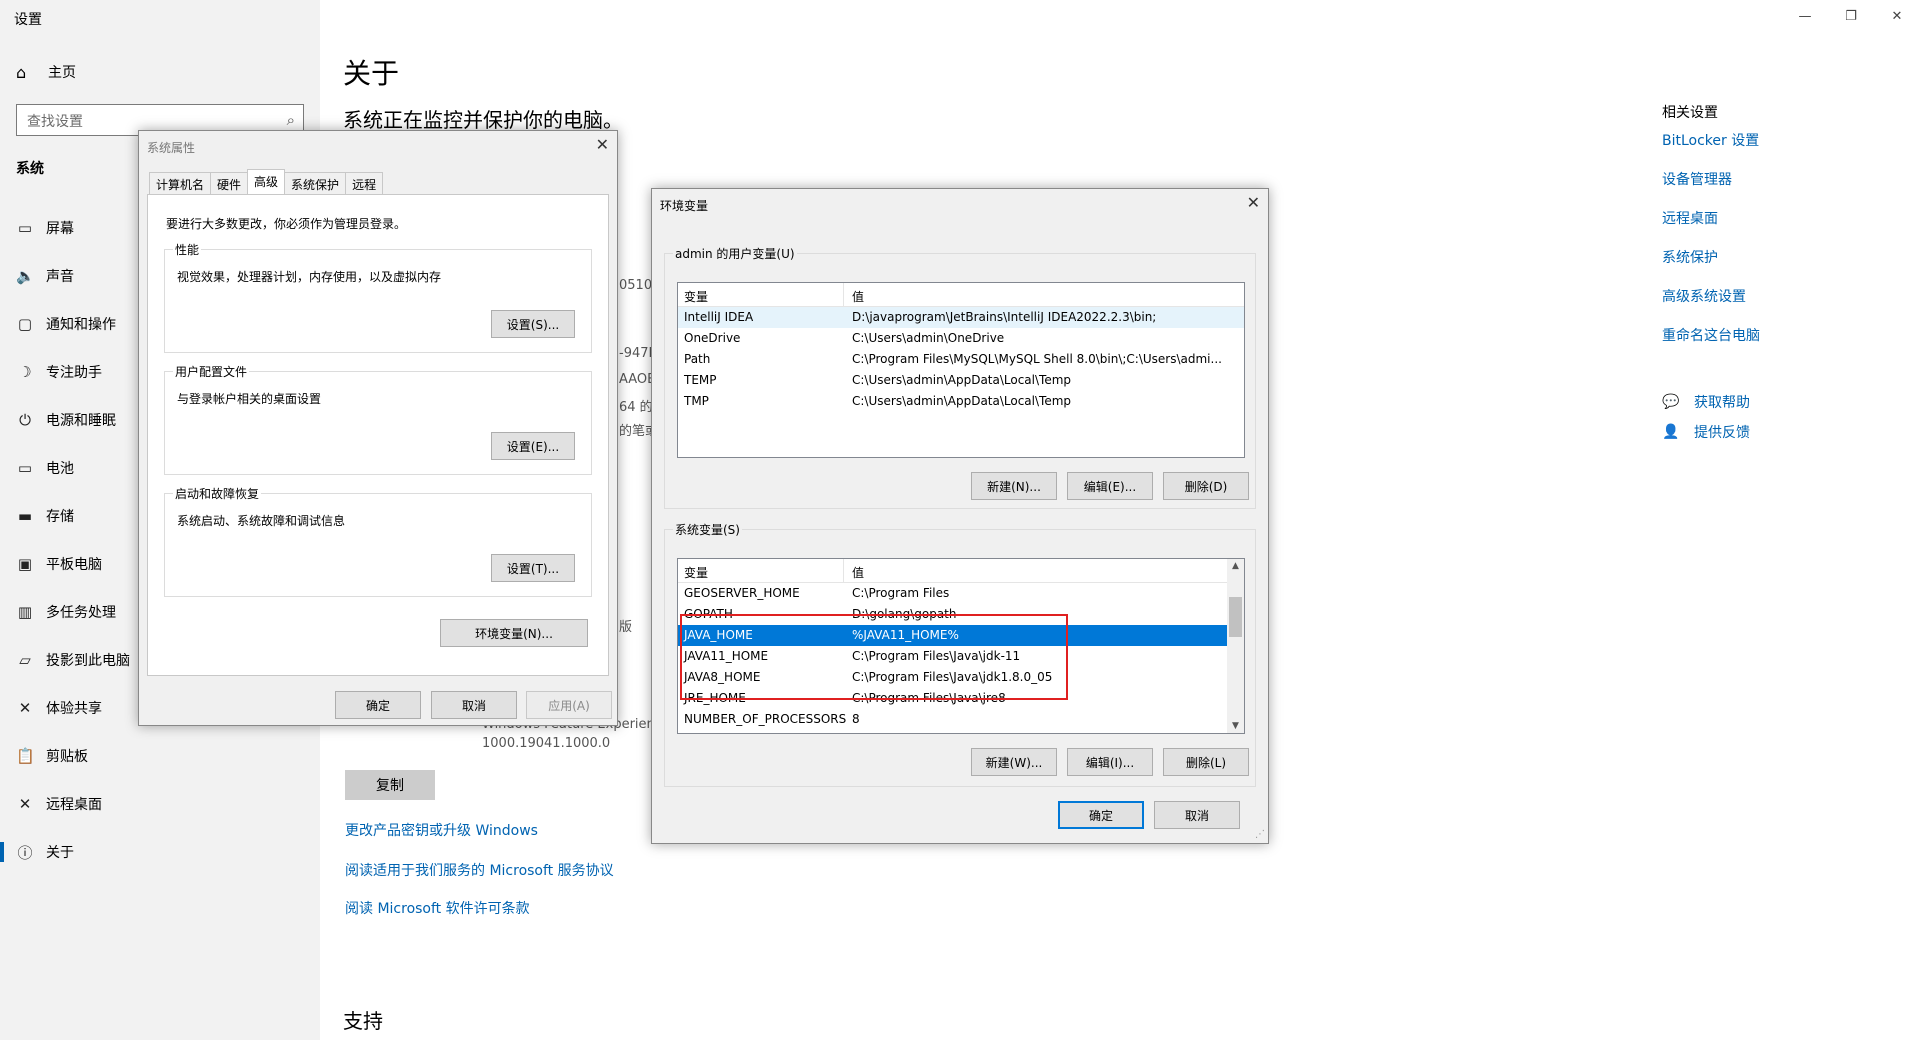  What do you see at coordinates (25, 564) in the screenshot?
I see `tablet-icon: ▣` at bounding box center [25, 564].